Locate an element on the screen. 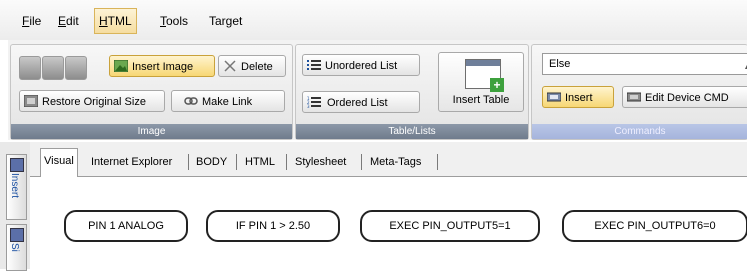 The height and width of the screenshot is (271, 747). command-select: Else ▲ is located at coordinates (644, 64).